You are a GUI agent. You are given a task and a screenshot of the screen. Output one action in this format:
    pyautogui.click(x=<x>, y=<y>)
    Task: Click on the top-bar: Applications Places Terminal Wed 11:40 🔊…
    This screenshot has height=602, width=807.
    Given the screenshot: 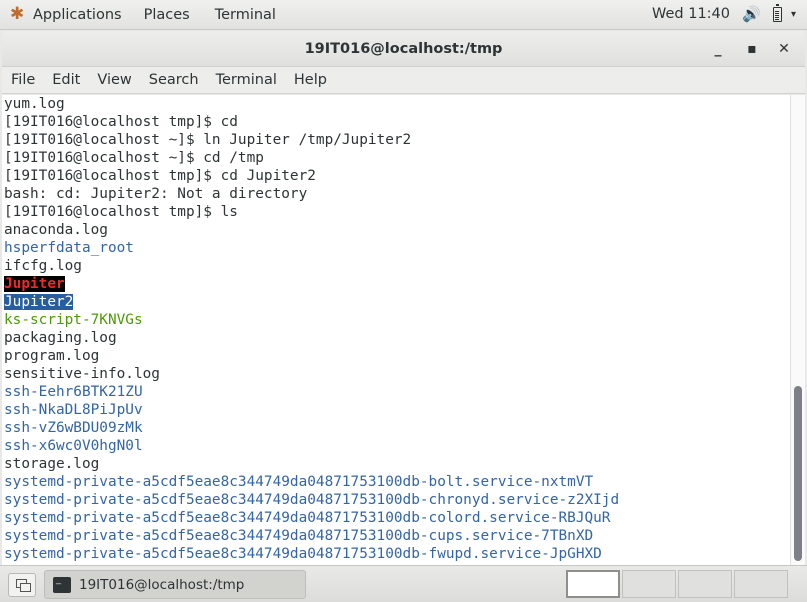 What is the action you would take?
    pyautogui.click(x=403, y=15)
    